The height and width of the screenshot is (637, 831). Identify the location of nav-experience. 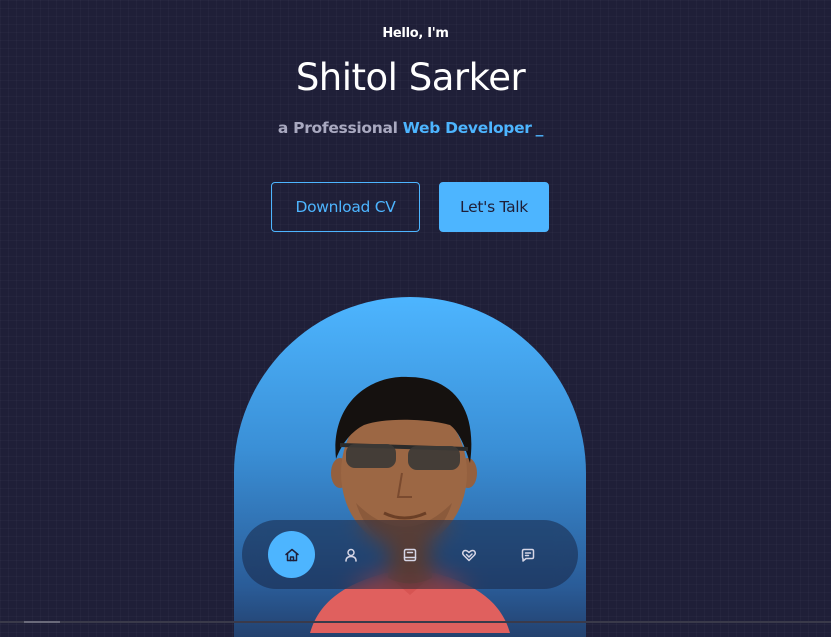
(409, 554).